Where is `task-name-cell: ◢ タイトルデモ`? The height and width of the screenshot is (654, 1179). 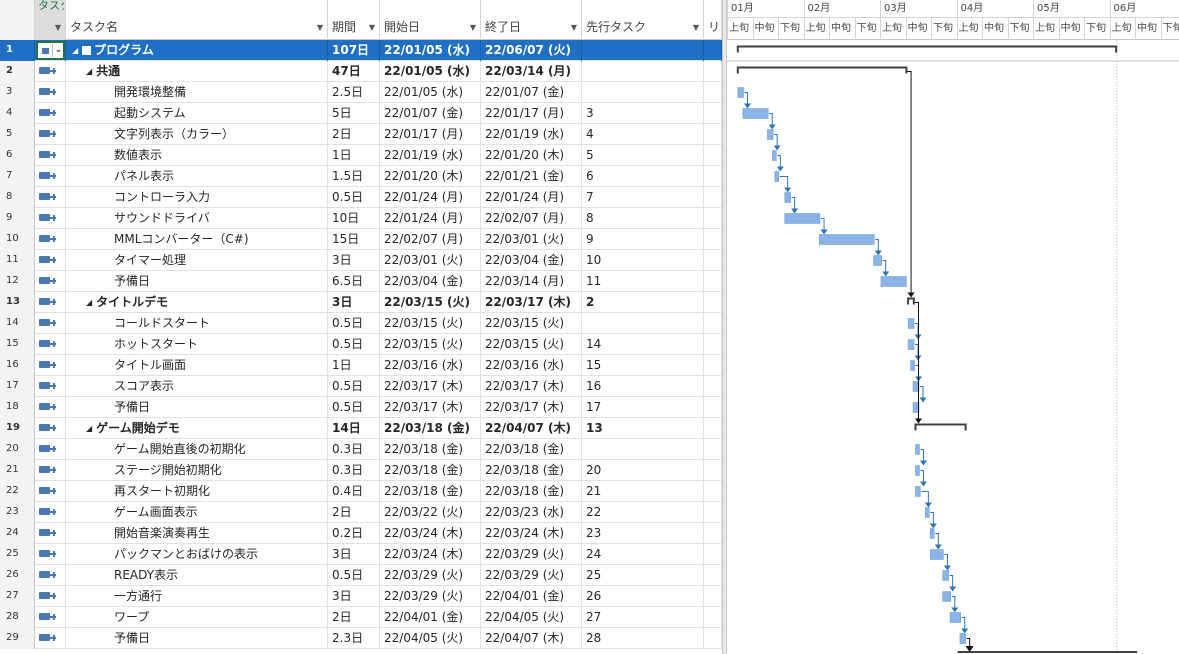
task-name-cell: ◢ タイトルデモ is located at coordinates (197, 302).